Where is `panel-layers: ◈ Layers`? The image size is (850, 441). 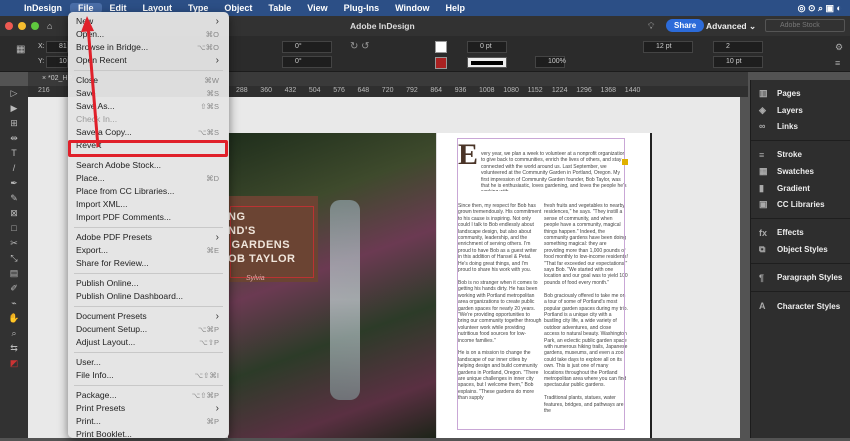 panel-layers: ◈ Layers is located at coordinates (781, 110).